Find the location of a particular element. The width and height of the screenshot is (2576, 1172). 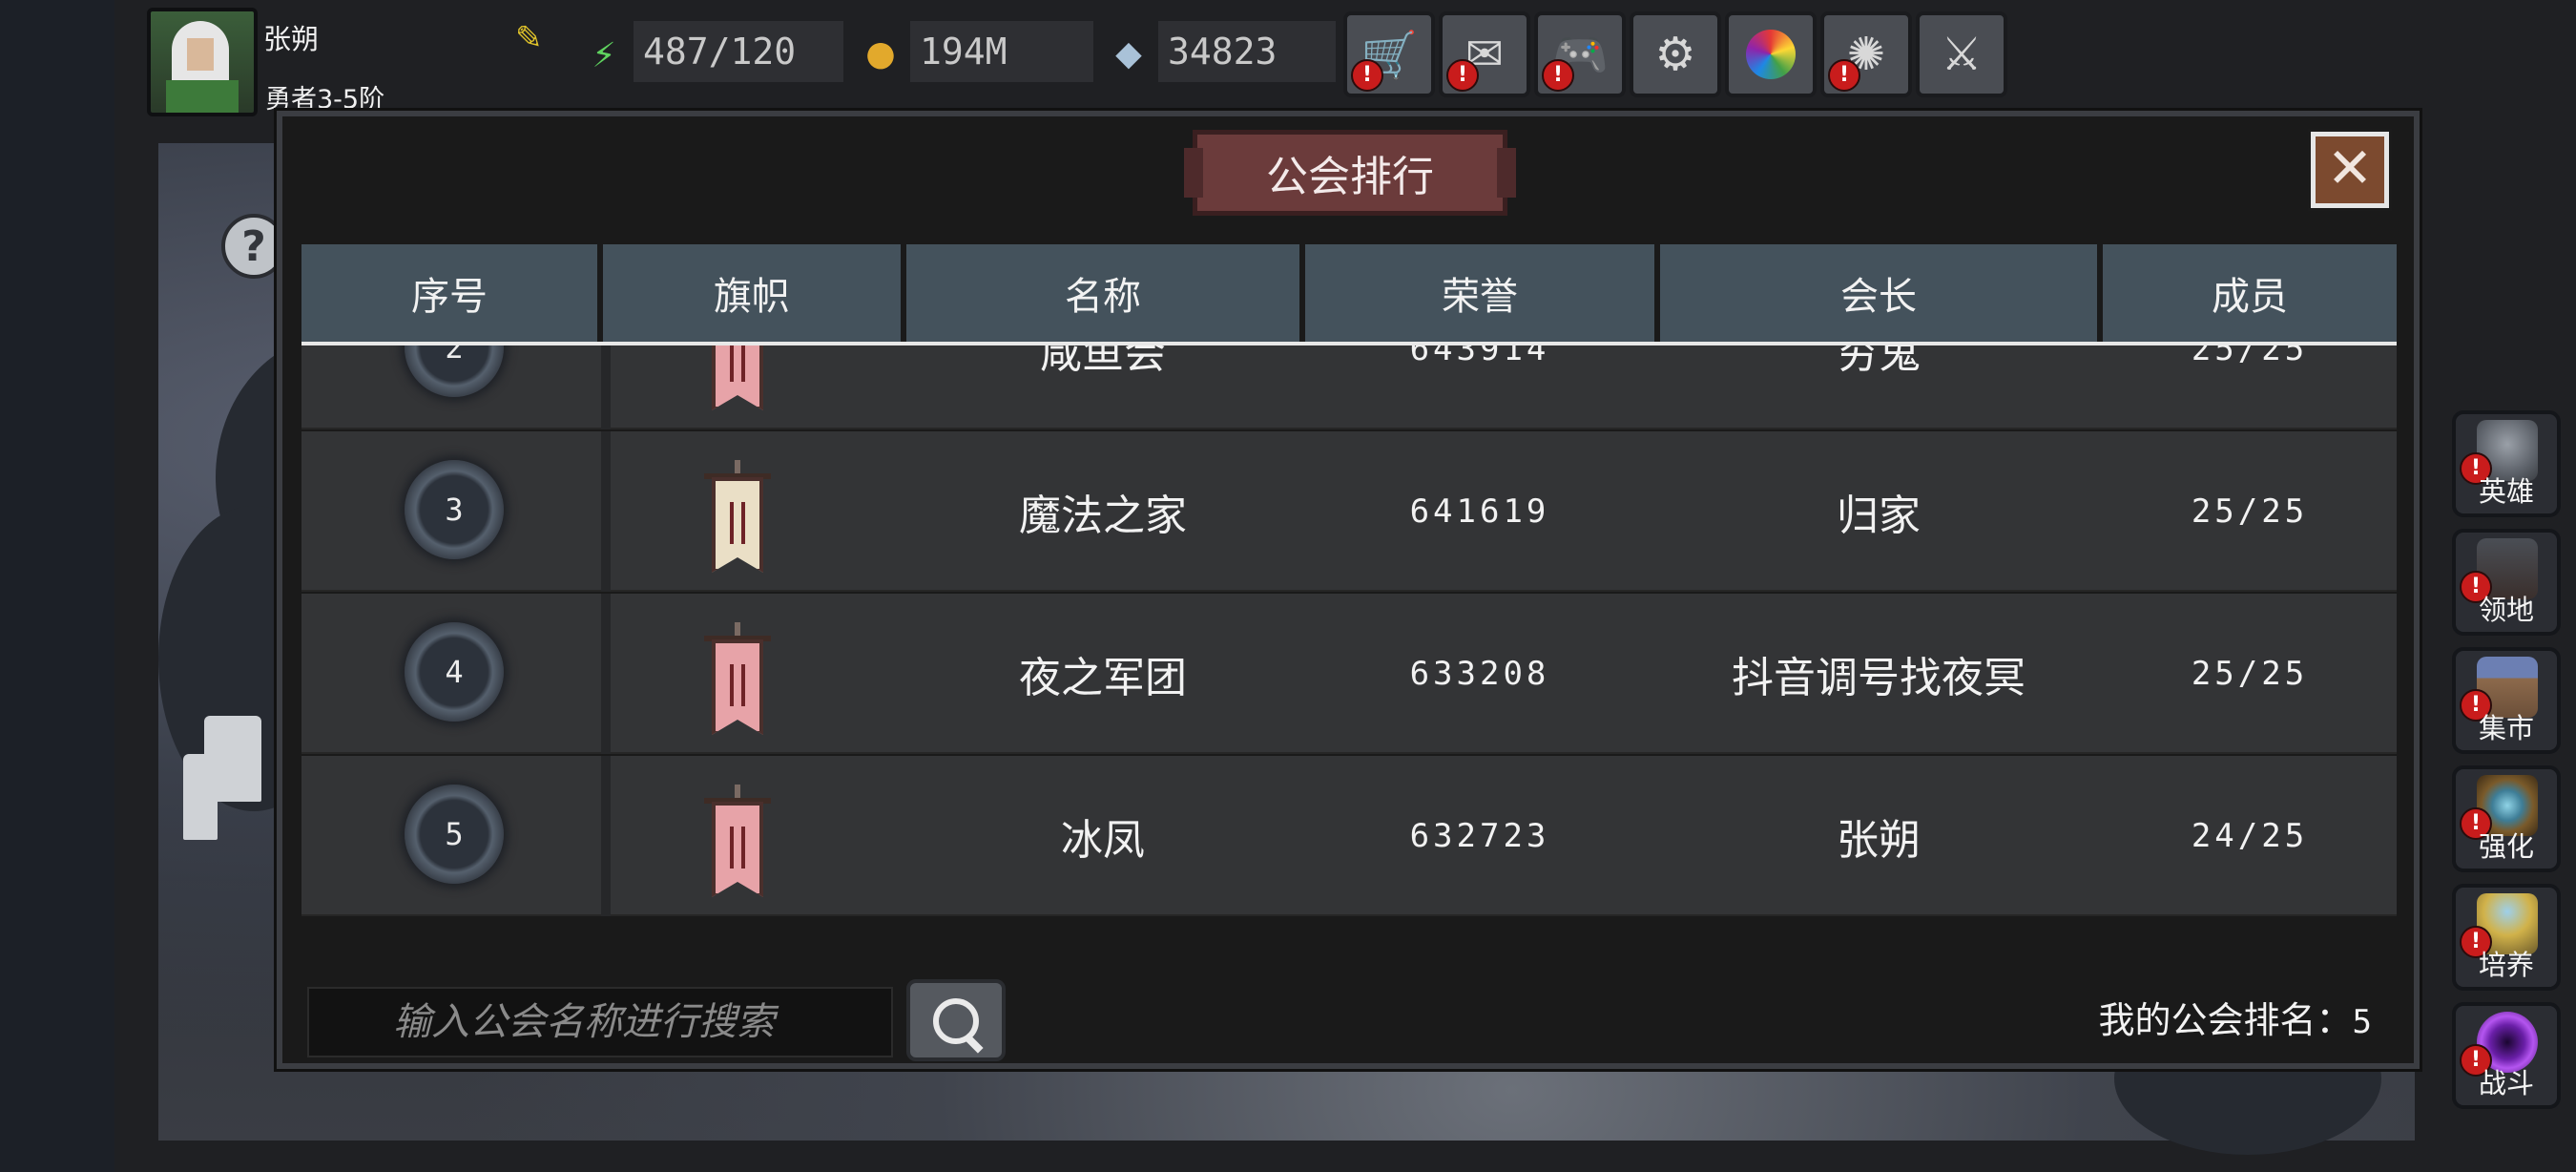

guild-honor: 632723 is located at coordinates (1479, 836).